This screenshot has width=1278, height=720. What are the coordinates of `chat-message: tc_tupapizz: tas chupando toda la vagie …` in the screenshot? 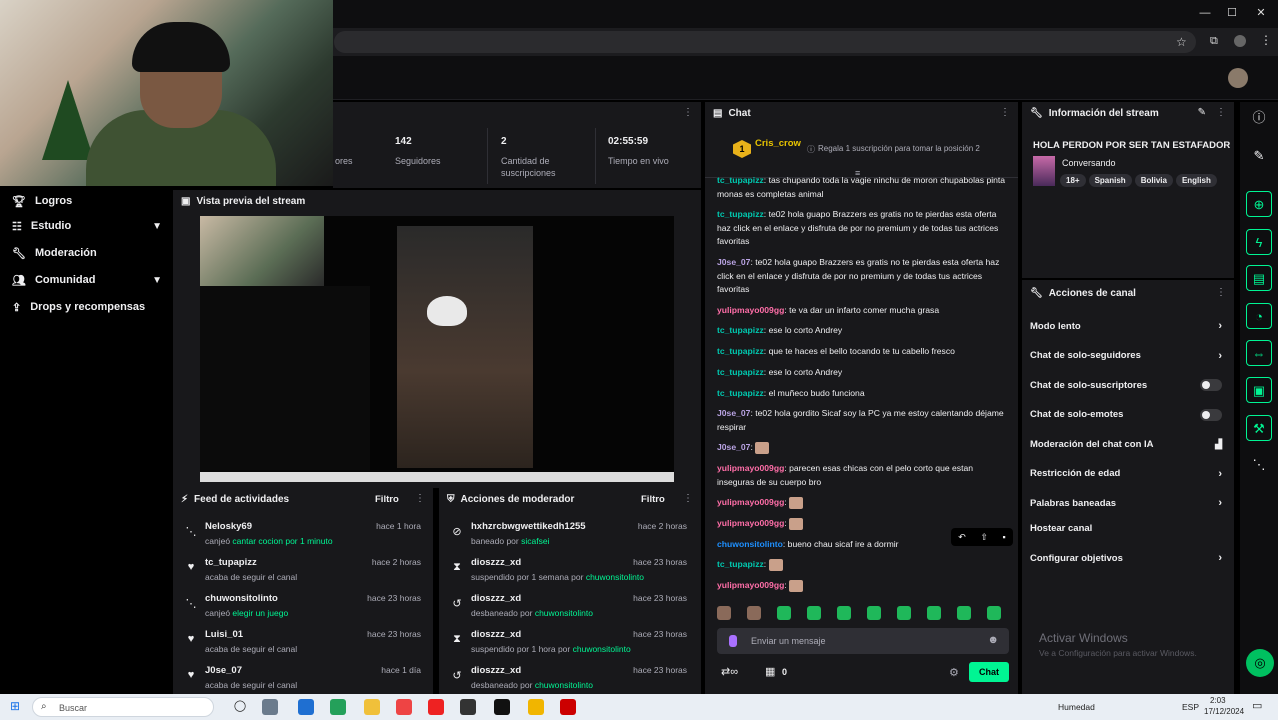 It's located at (862, 187).